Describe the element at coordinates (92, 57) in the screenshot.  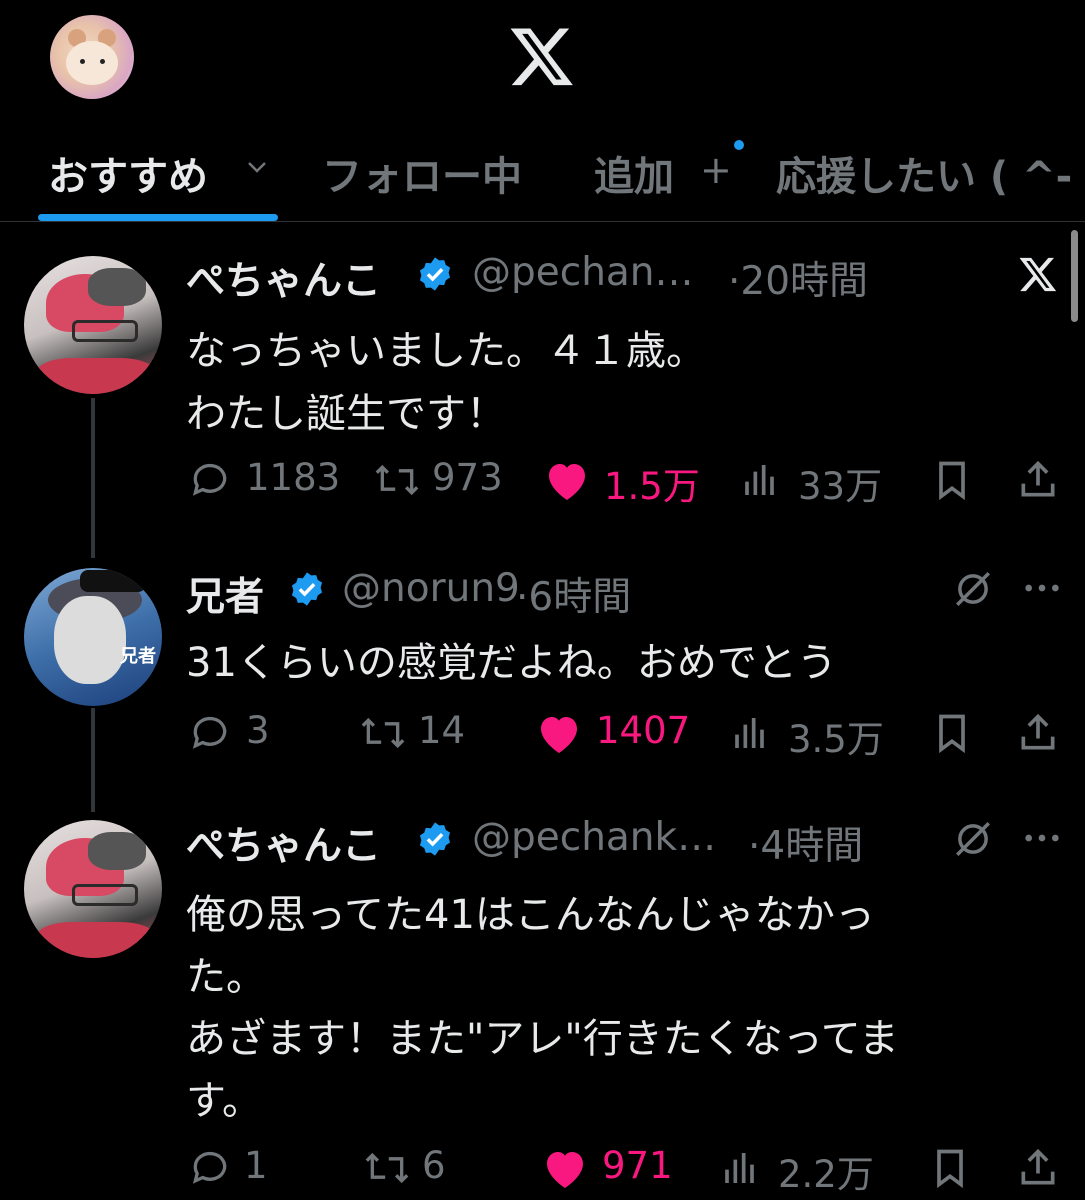
I see `profile-avatar` at that location.